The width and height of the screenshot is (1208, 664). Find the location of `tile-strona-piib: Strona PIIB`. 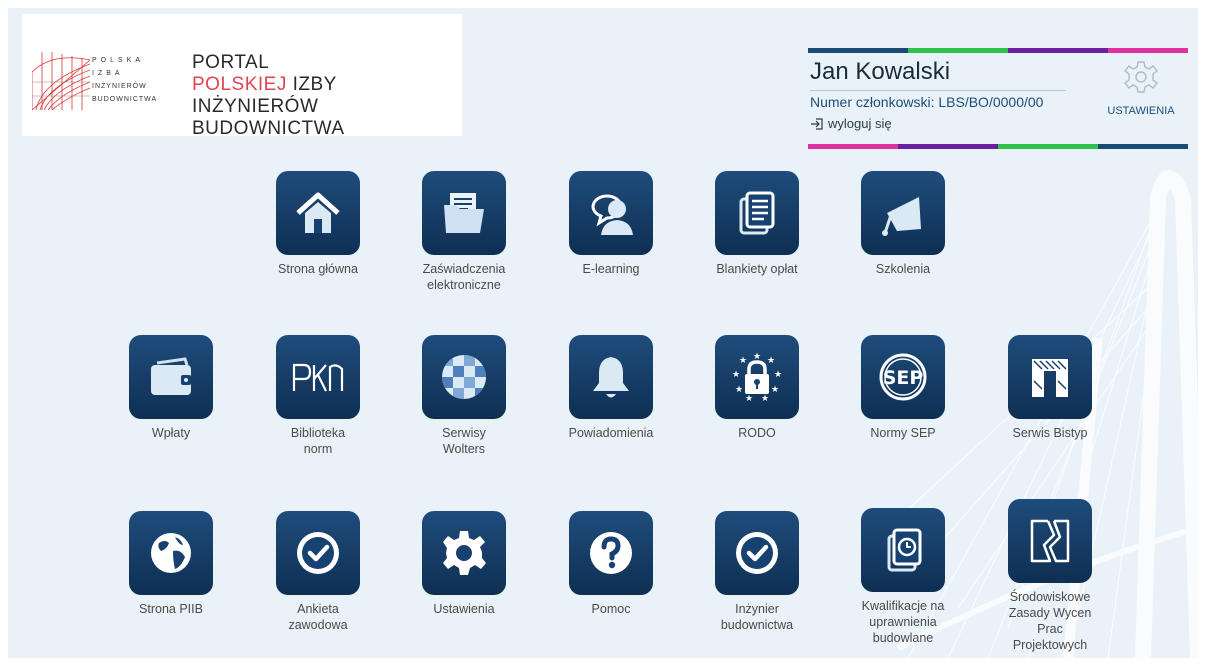

tile-strona-piib: Strona PIIB is located at coordinates (171, 564).